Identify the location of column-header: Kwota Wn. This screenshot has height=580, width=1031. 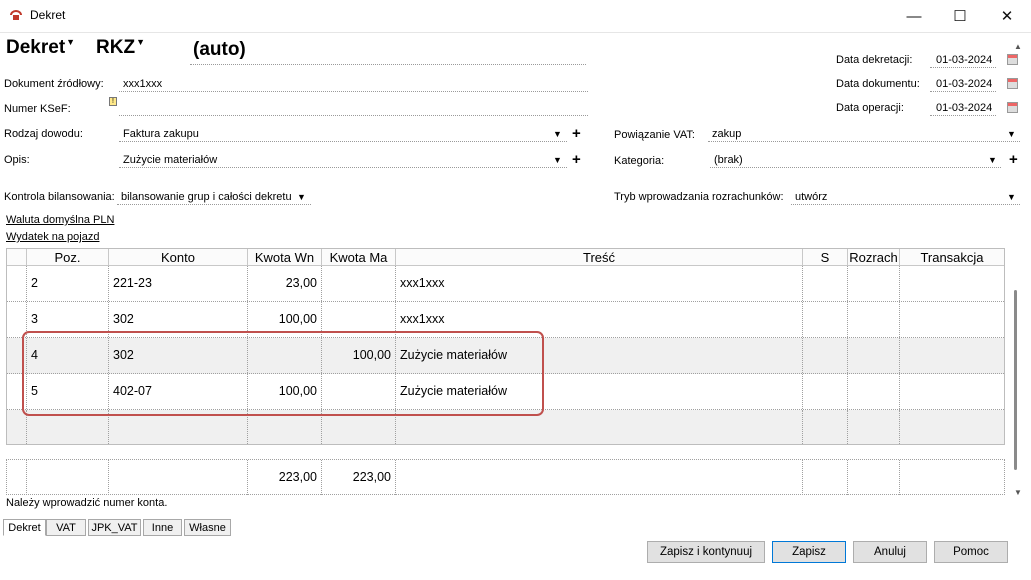
(285, 257).